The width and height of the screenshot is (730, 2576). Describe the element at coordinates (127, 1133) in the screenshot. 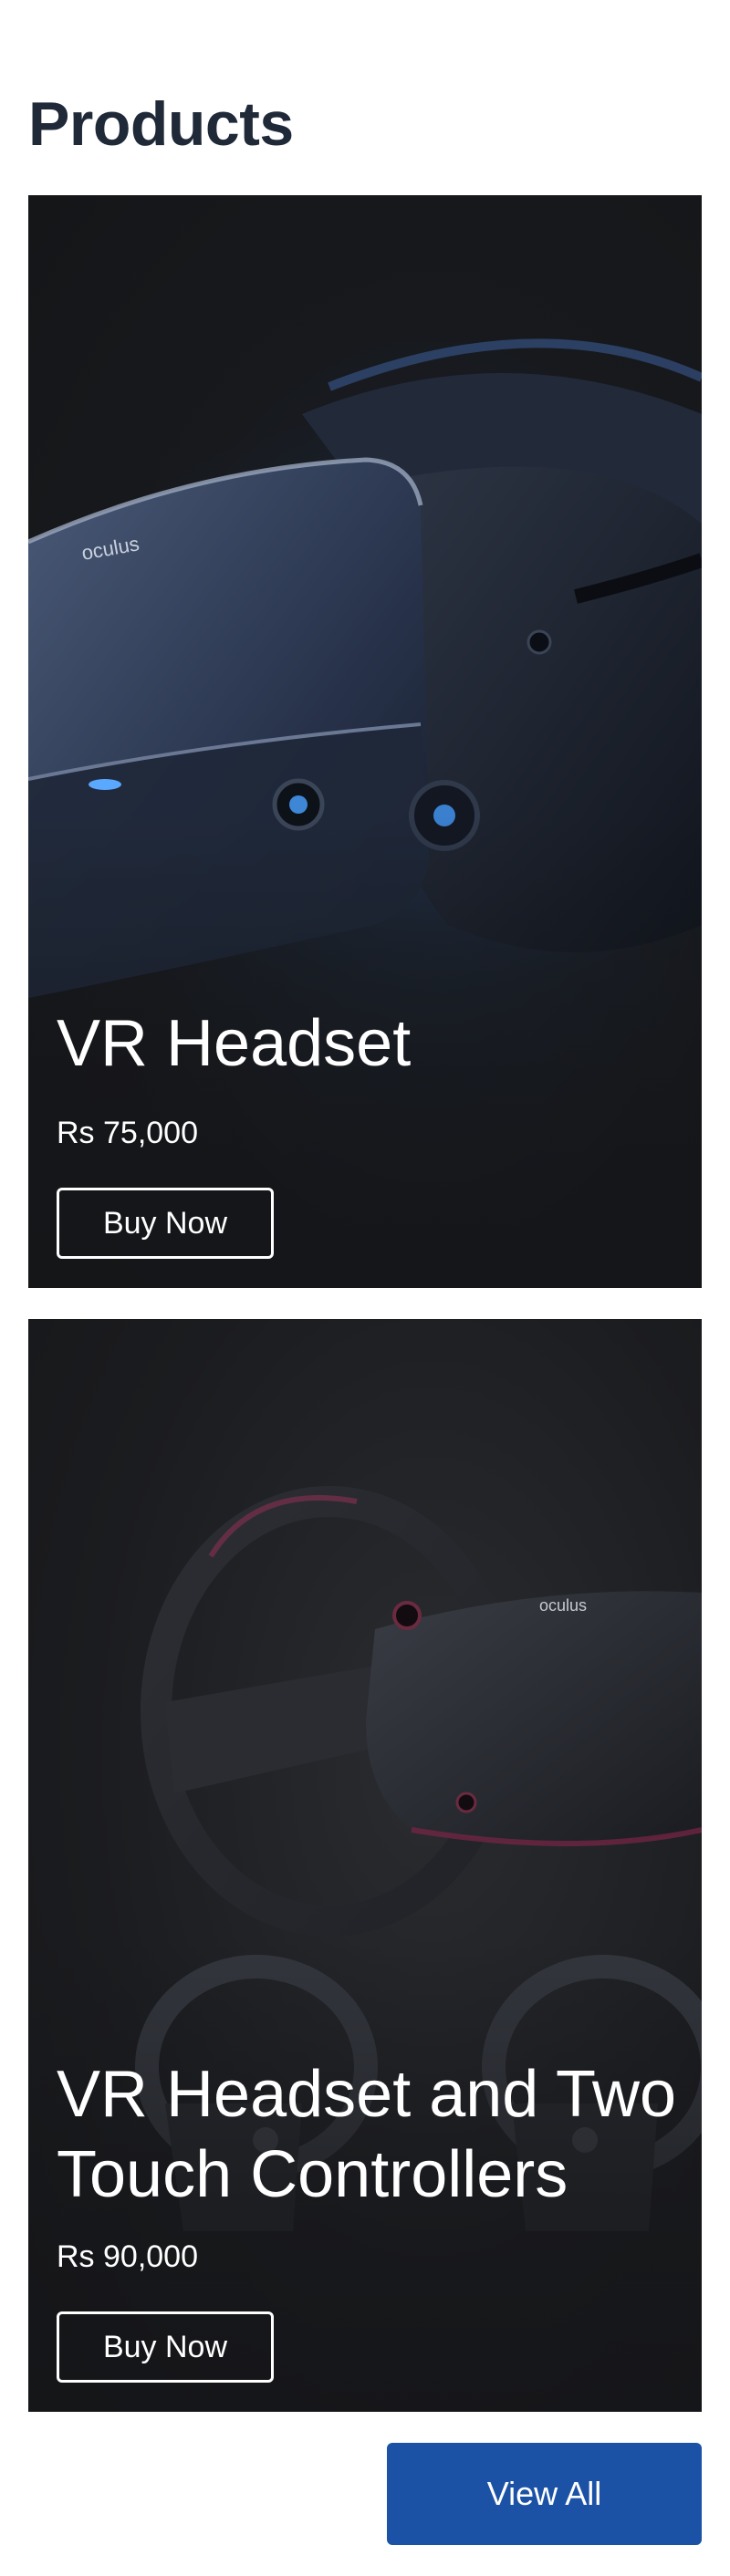

I see `product-price: Rs 75,000` at that location.